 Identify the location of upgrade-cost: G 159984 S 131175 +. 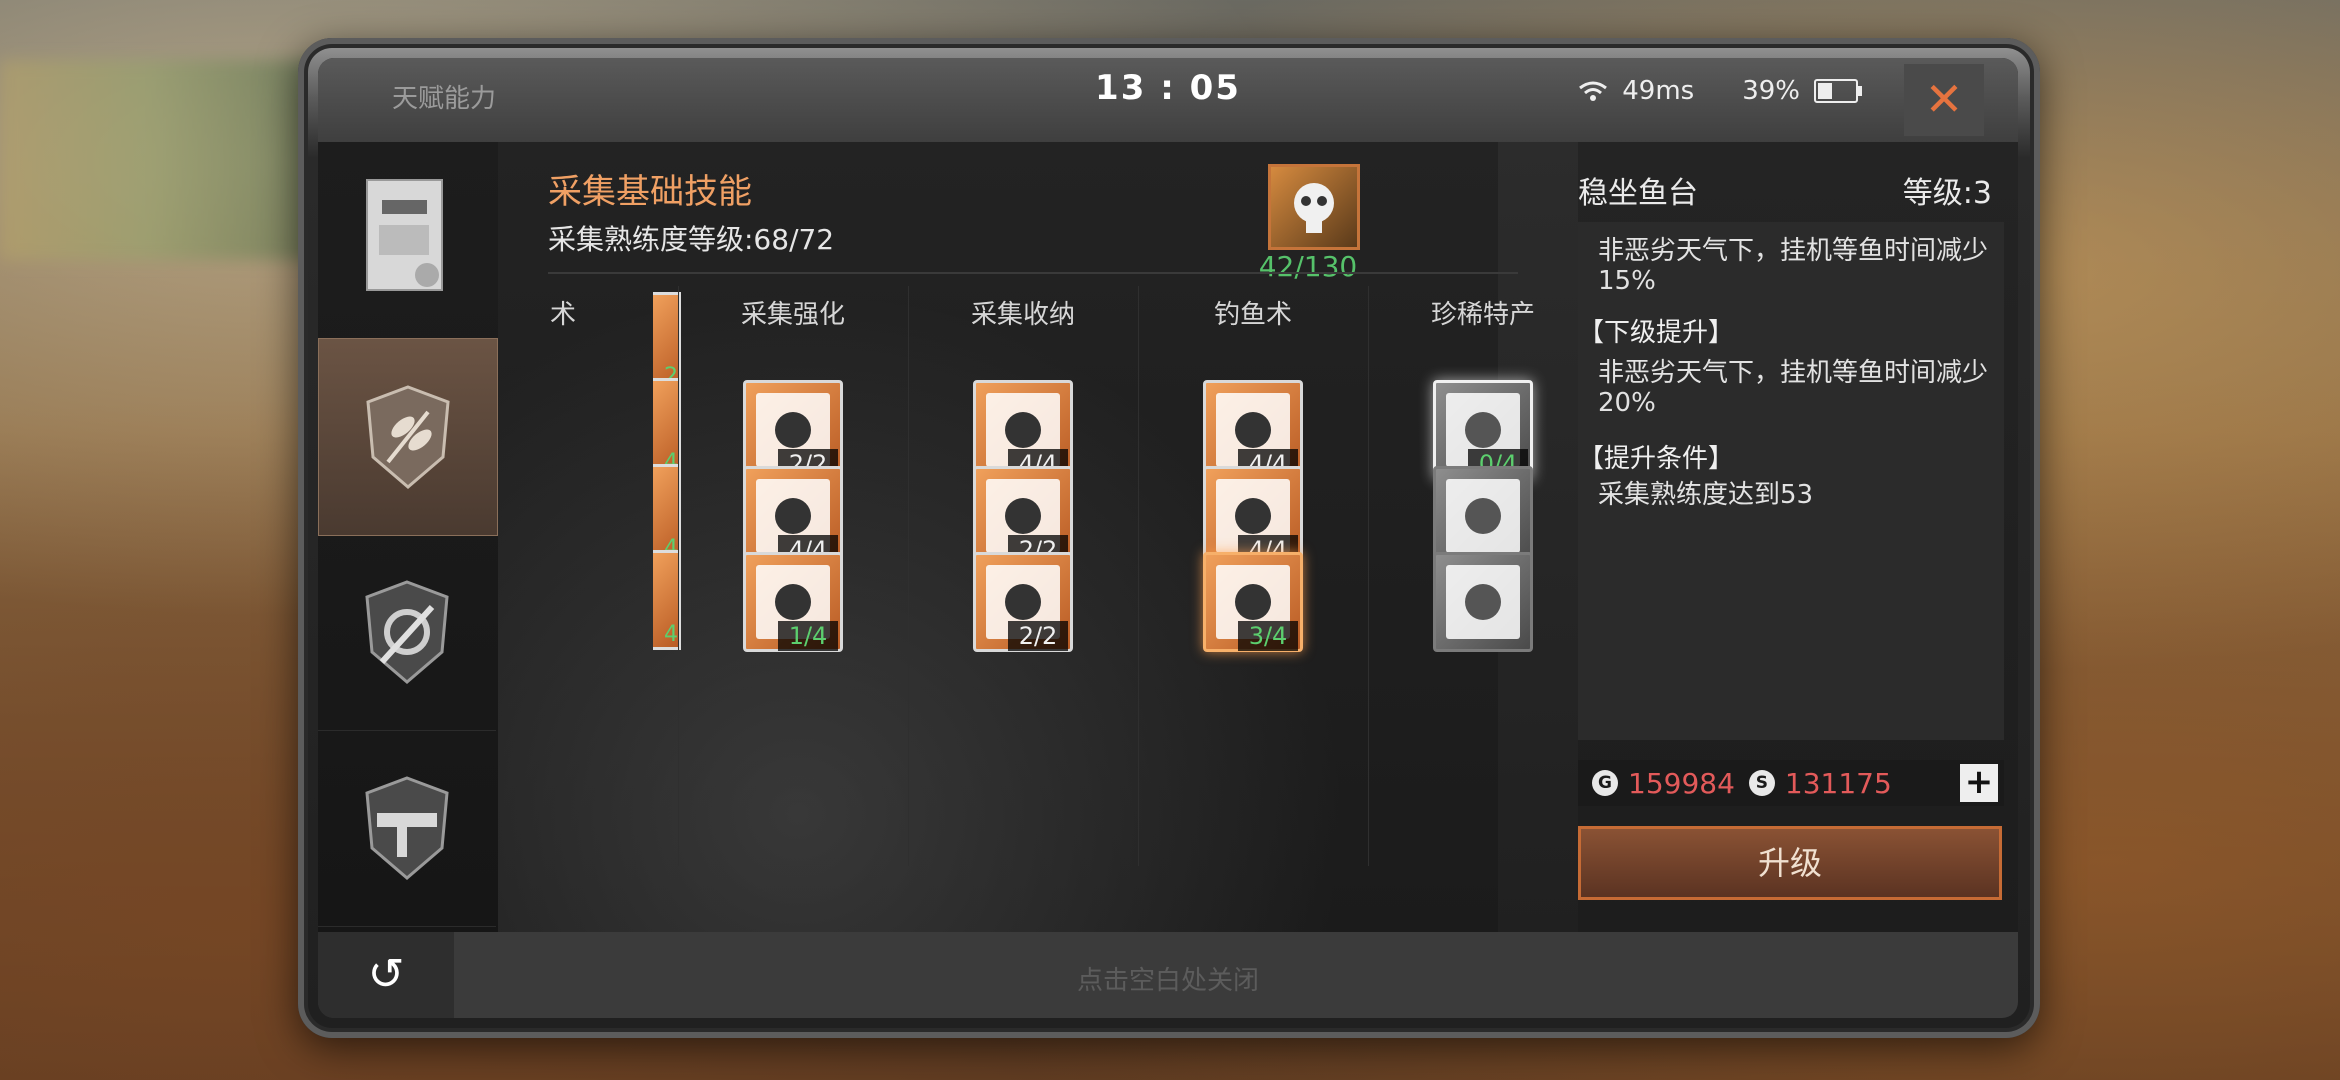
(1791, 783).